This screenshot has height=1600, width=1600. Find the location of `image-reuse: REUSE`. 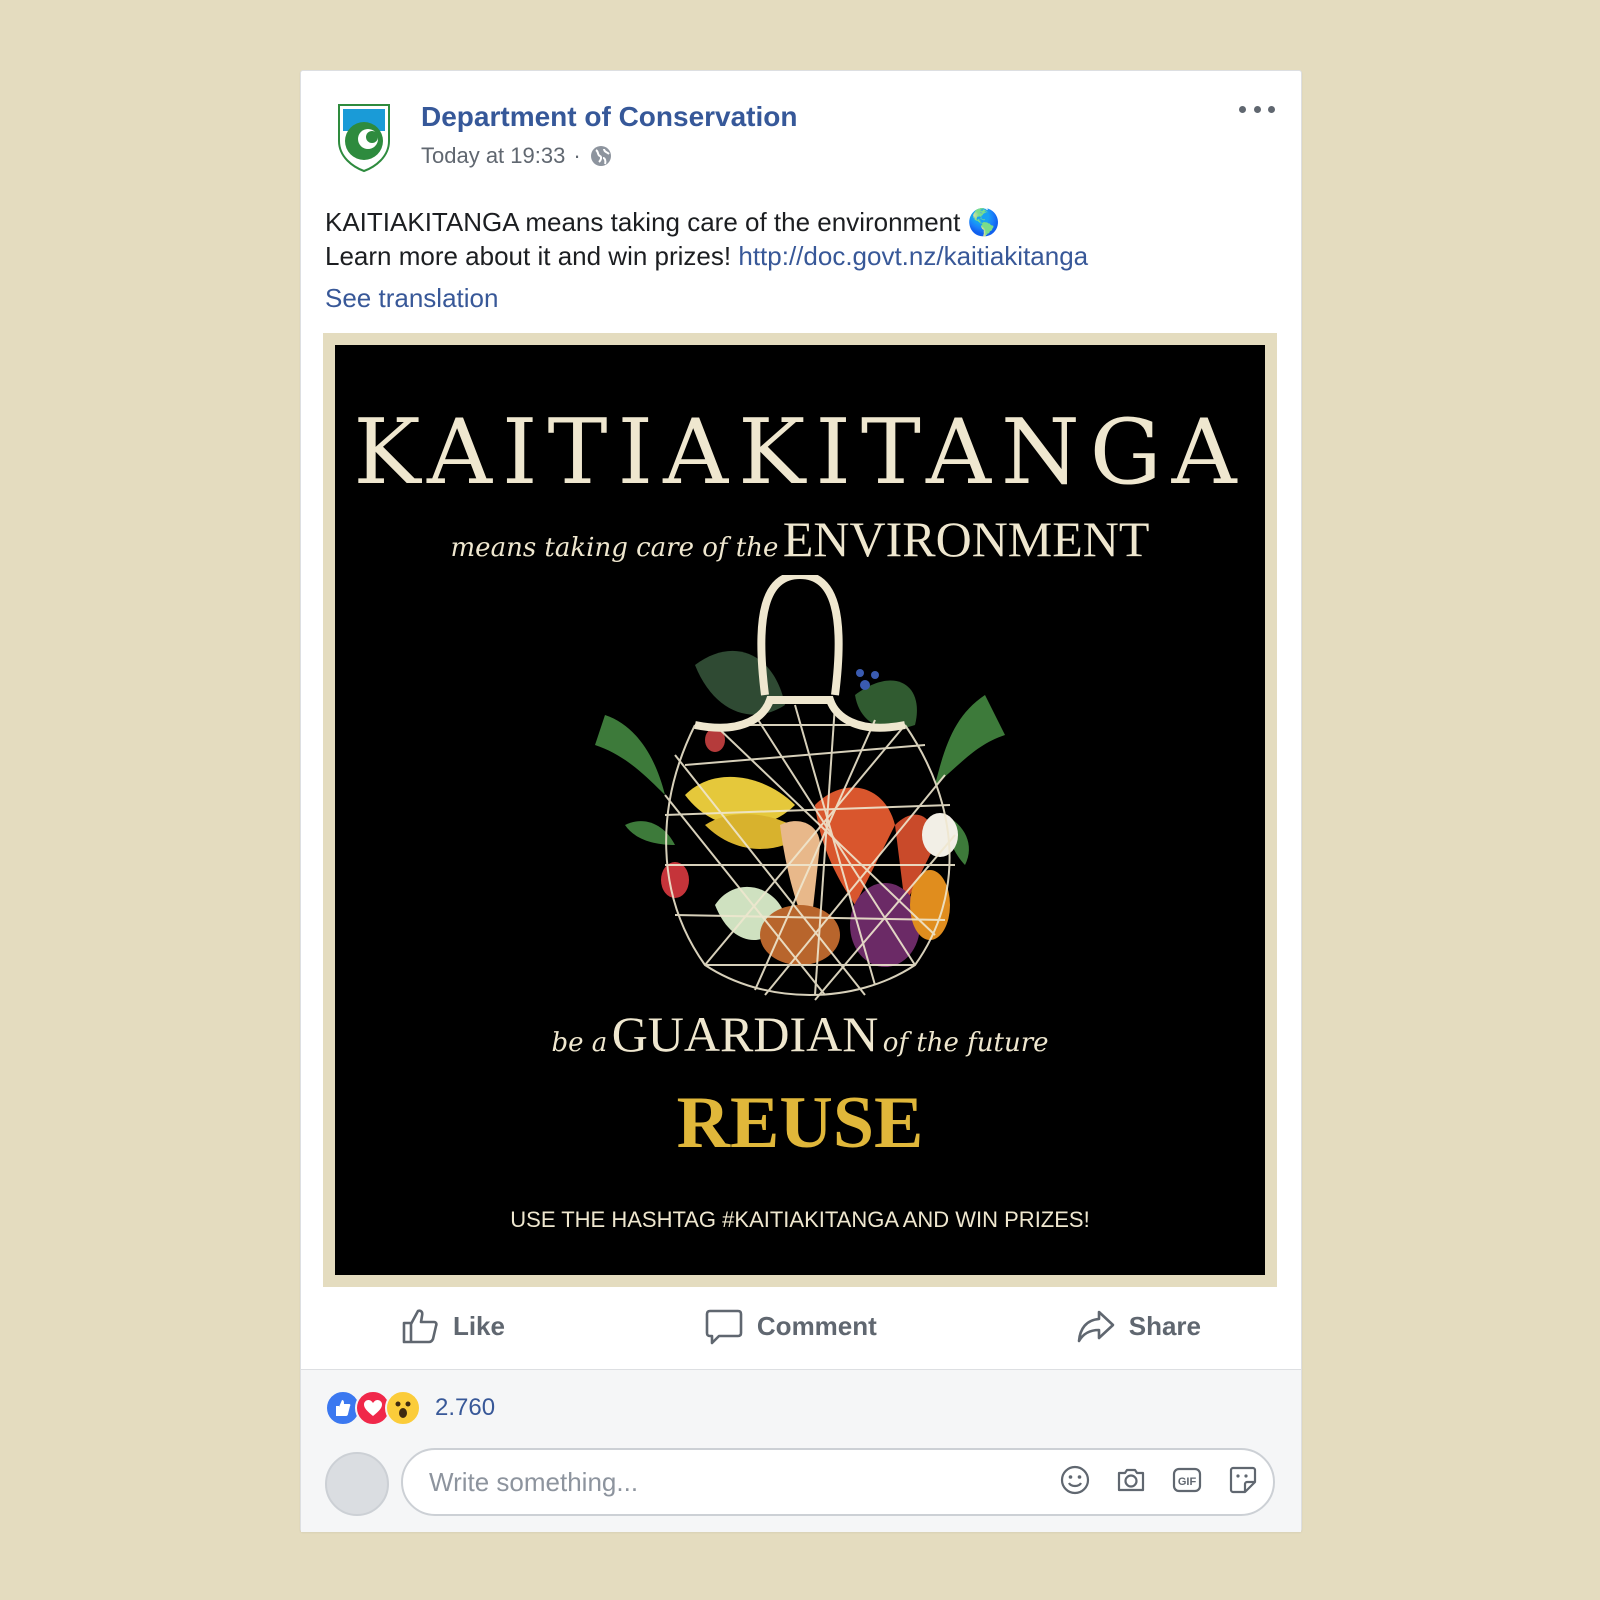

image-reuse: REUSE is located at coordinates (800, 1123).